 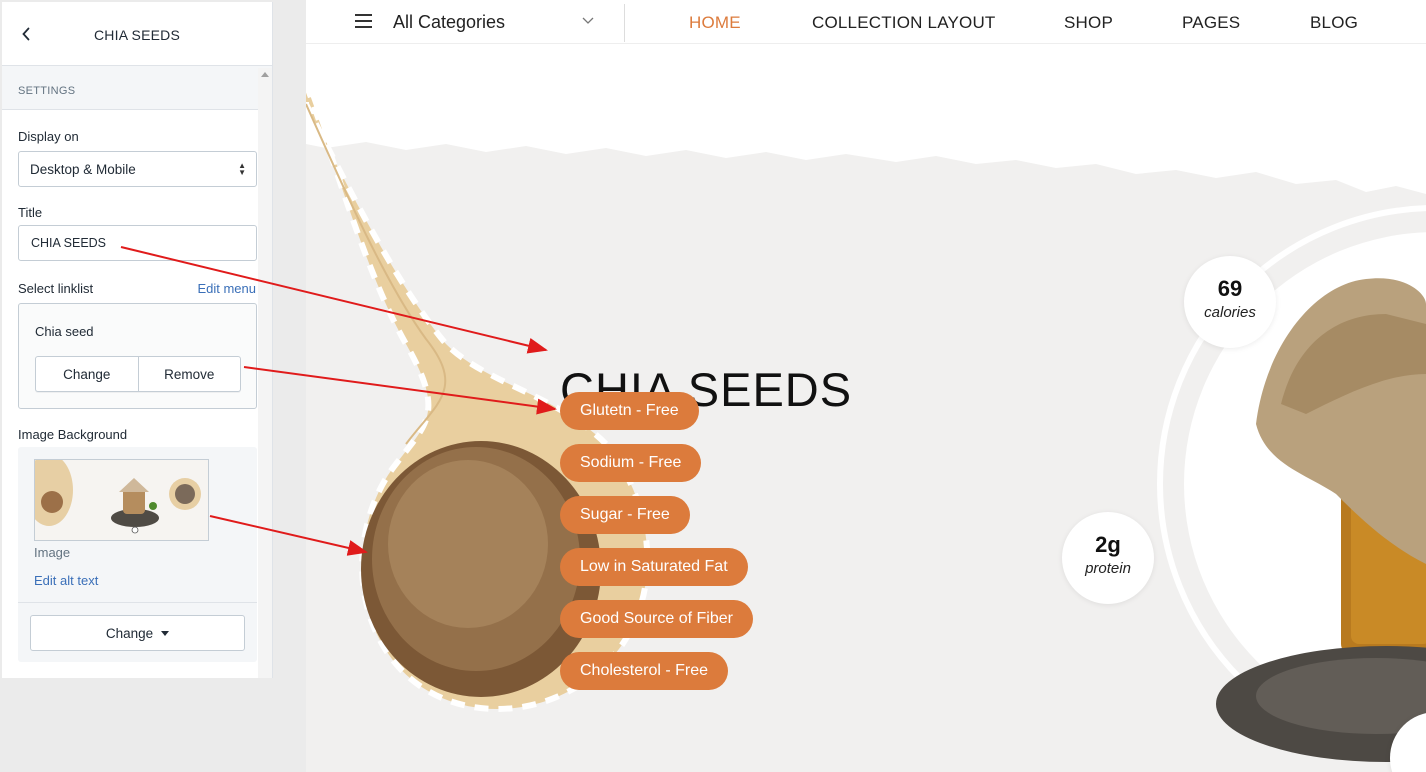 I want to click on panel-title: CHIA SEEDS, so click(x=137, y=35).